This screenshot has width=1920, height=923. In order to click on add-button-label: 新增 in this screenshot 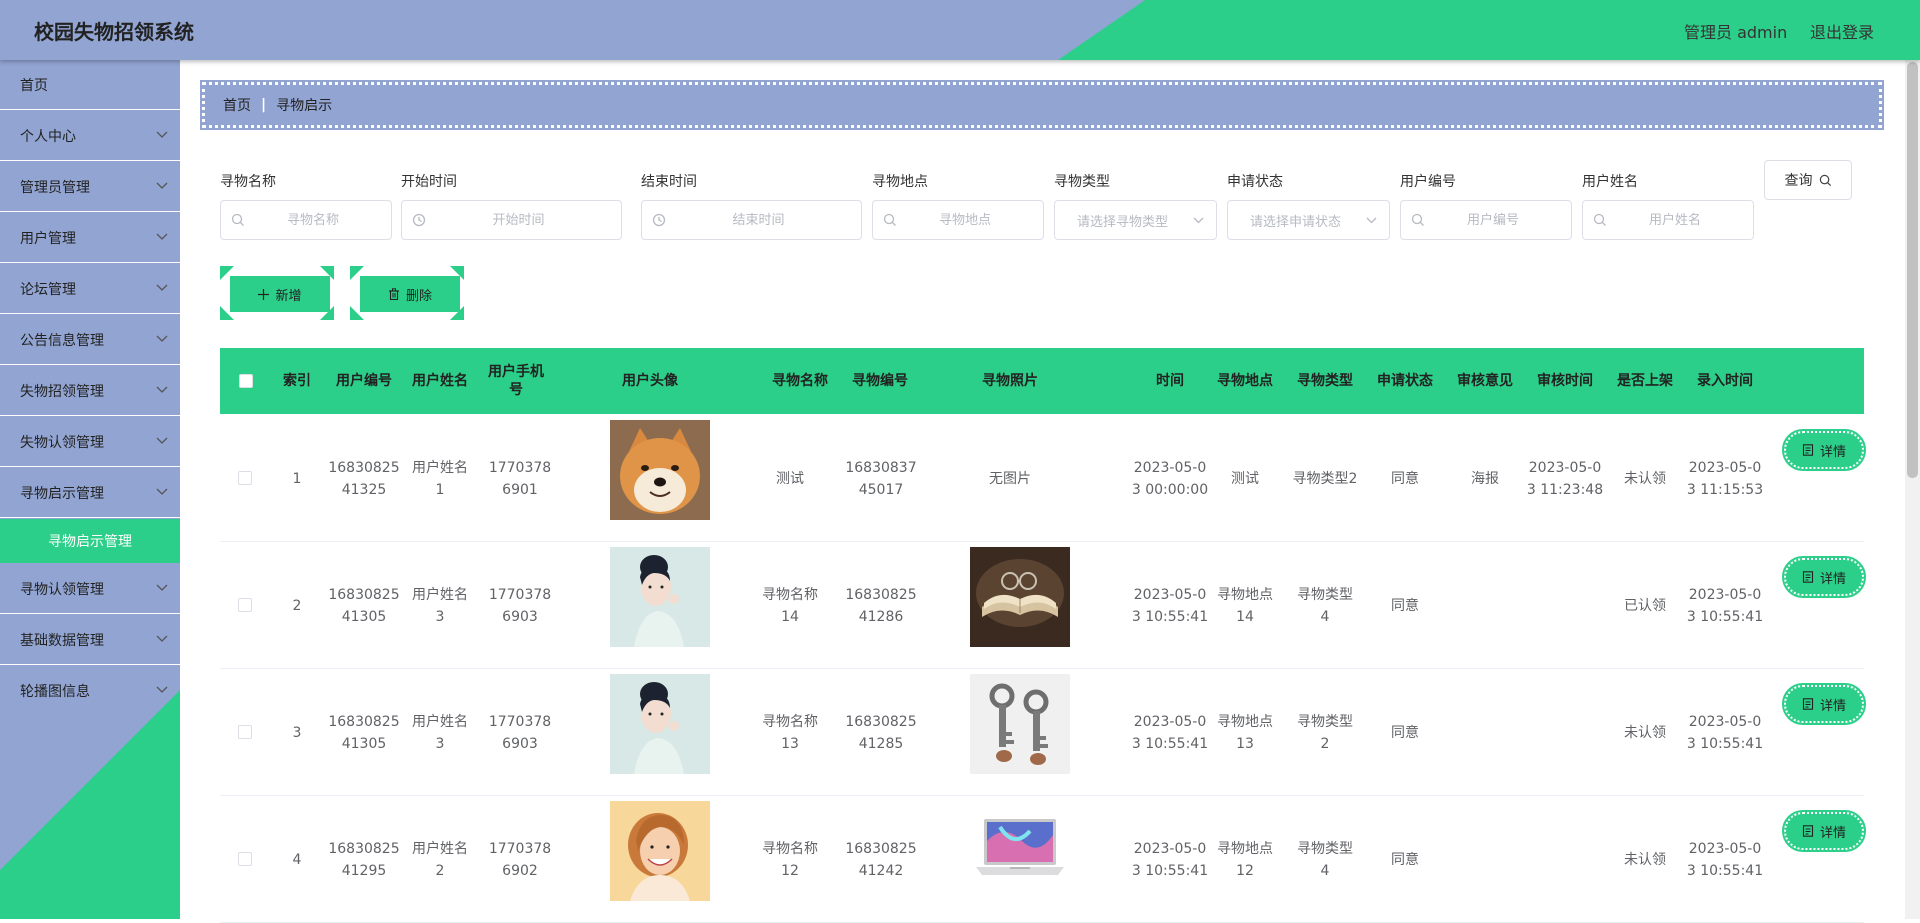, I will do `click(288, 296)`.